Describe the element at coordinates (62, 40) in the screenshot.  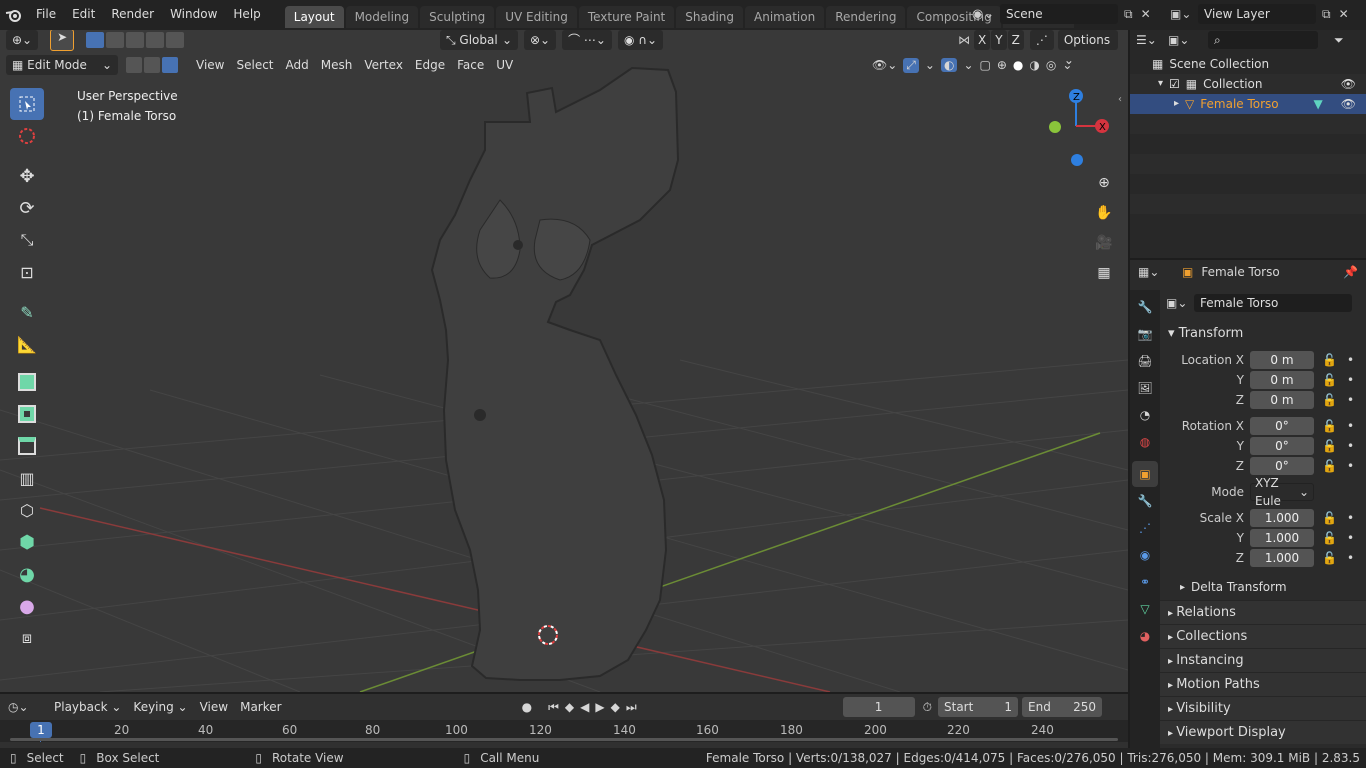
I see `select-tool-icon: ➤` at that location.